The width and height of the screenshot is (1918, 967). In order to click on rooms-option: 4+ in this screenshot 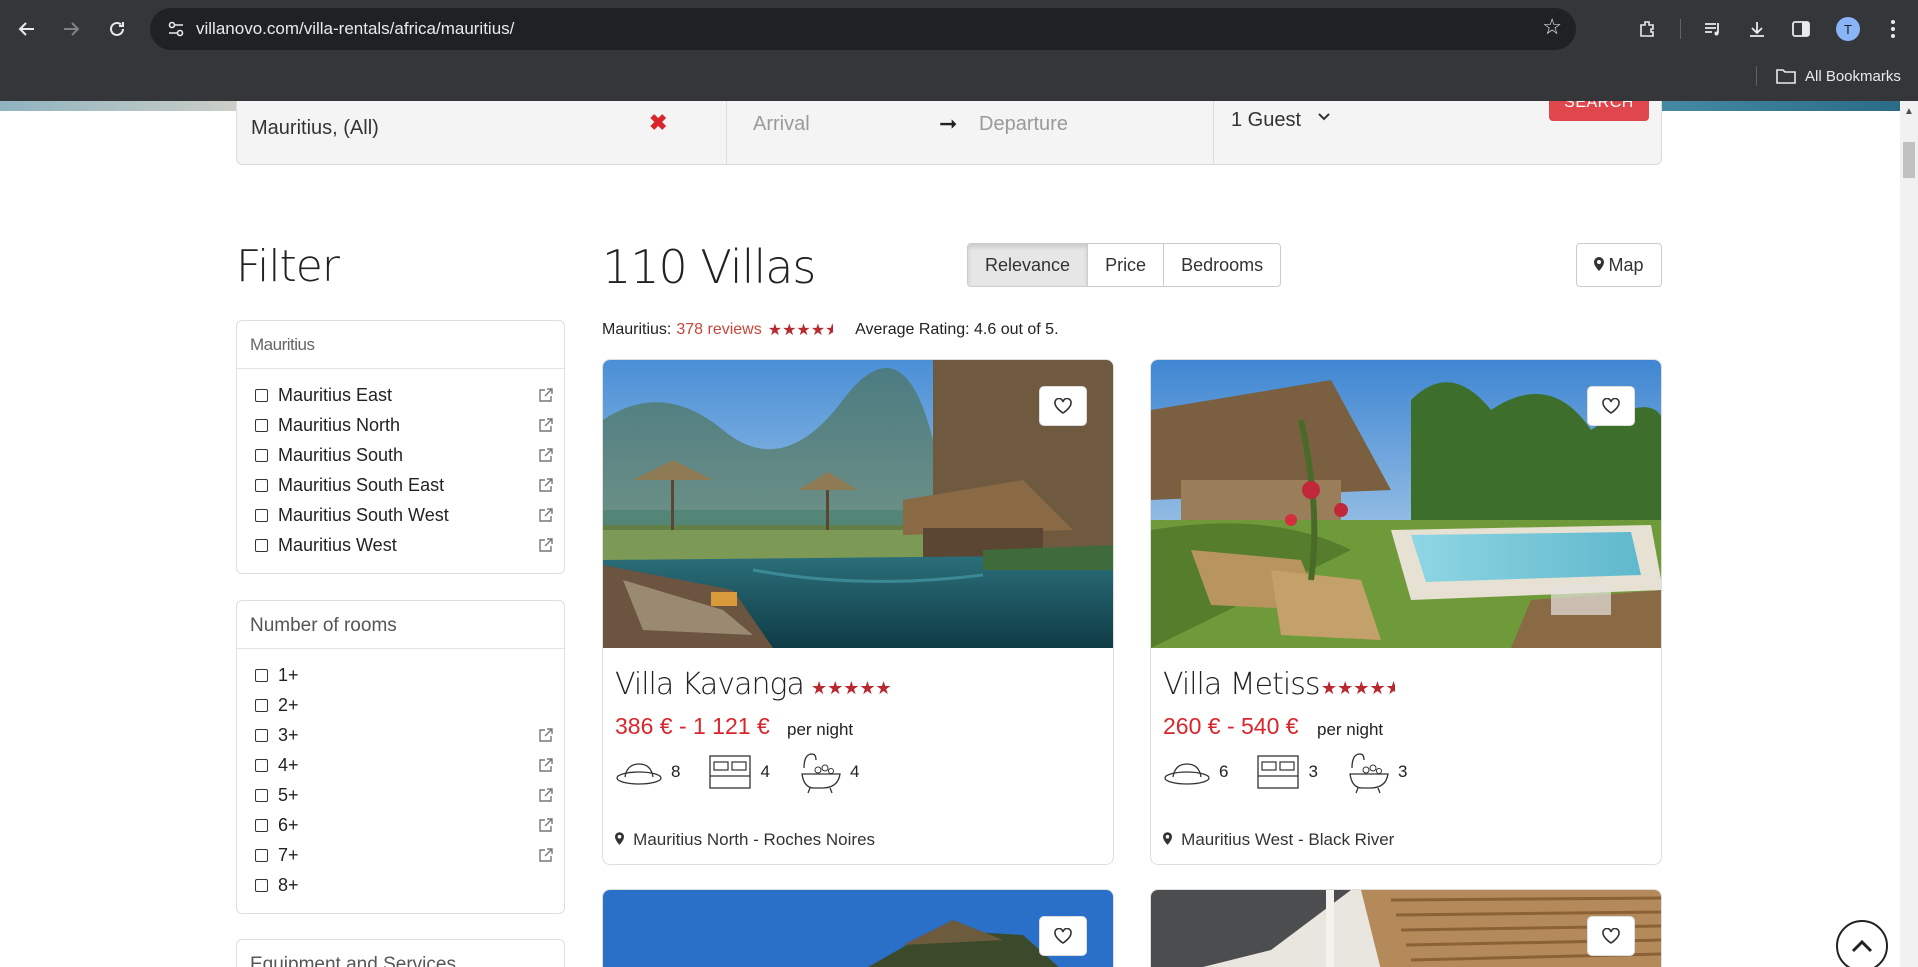, I will do `click(400, 765)`.